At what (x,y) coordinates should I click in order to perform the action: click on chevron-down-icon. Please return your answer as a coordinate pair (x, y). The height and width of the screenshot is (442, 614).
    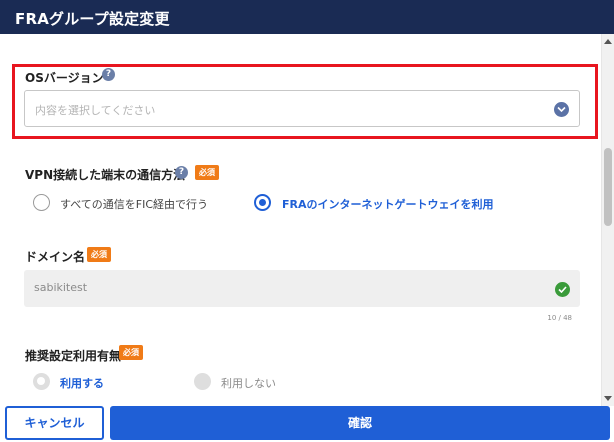
    Looking at the image, I should click on (561, 109).